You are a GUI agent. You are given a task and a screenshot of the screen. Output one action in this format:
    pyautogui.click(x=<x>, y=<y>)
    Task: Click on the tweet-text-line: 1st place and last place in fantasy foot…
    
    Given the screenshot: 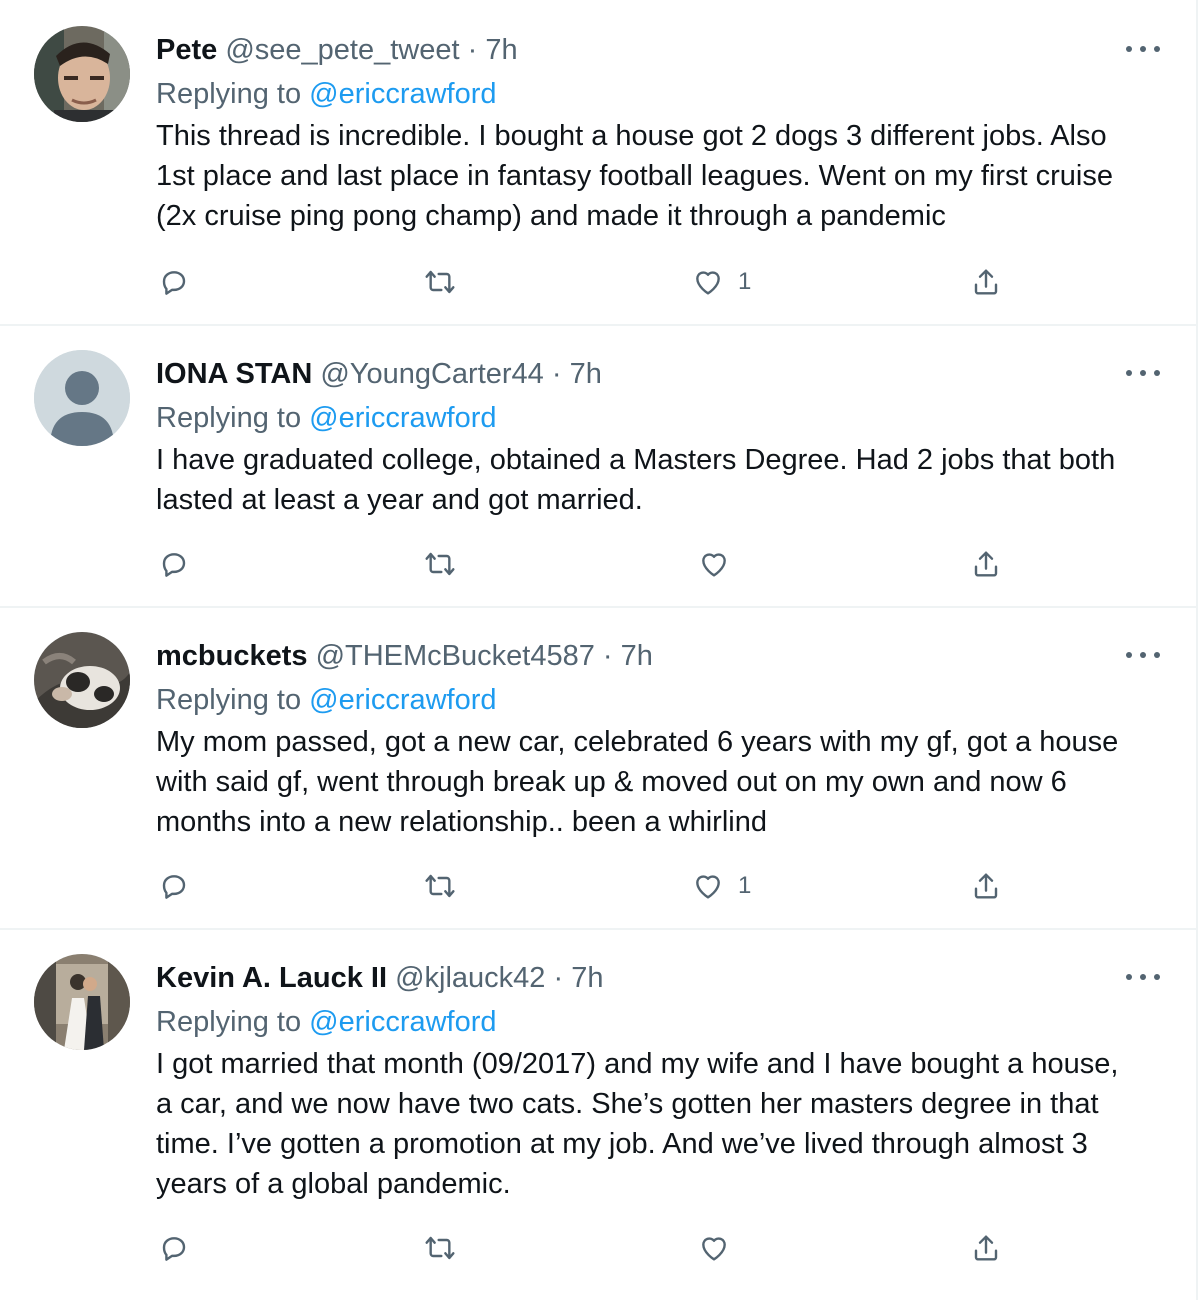 What is the action you would take?
    pyautogui.click(x=634, y=176)
    